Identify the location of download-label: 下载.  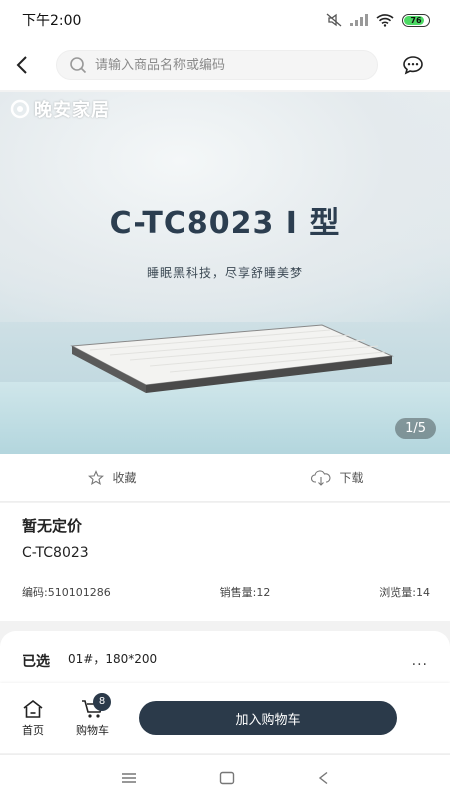
(351, 478).